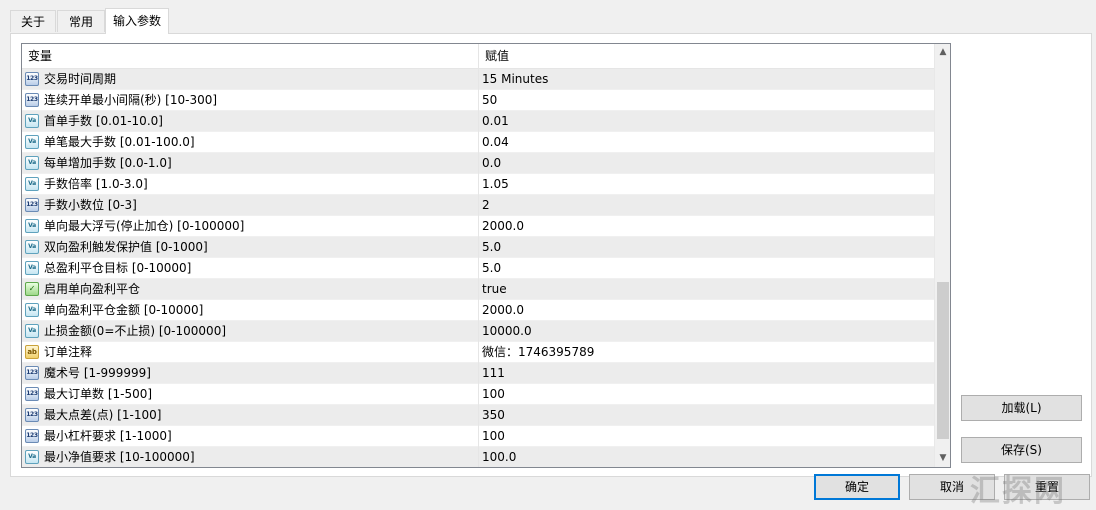  What do you see at coordinates (478, 394) in the screenshot?
I see `table-row: 123 最大订单数 [1-500] 100` at bounding box center [478, 394].